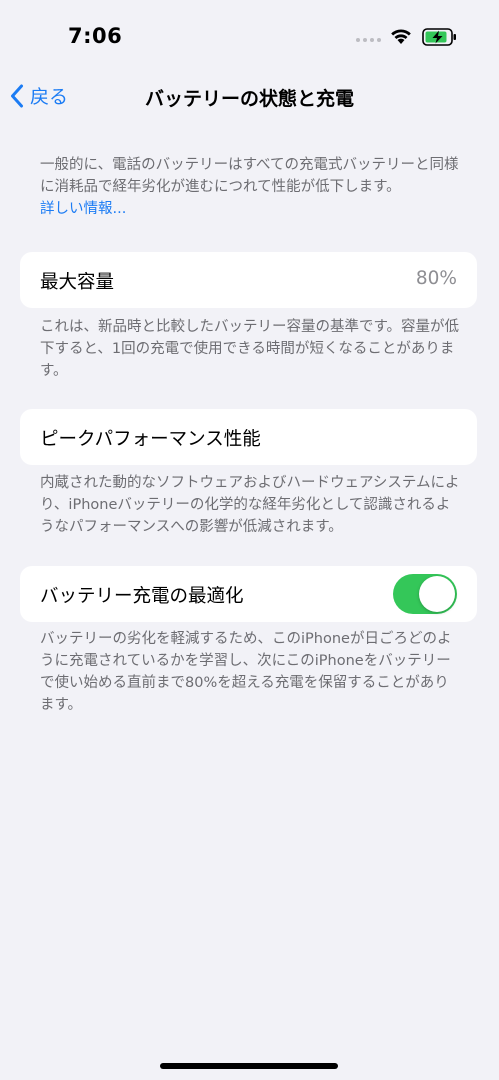 The image size is (499, 1080). Describe the element at coordinates (436, 278) in the screenshot. I see `max-capacity-value: 80%` at that location.